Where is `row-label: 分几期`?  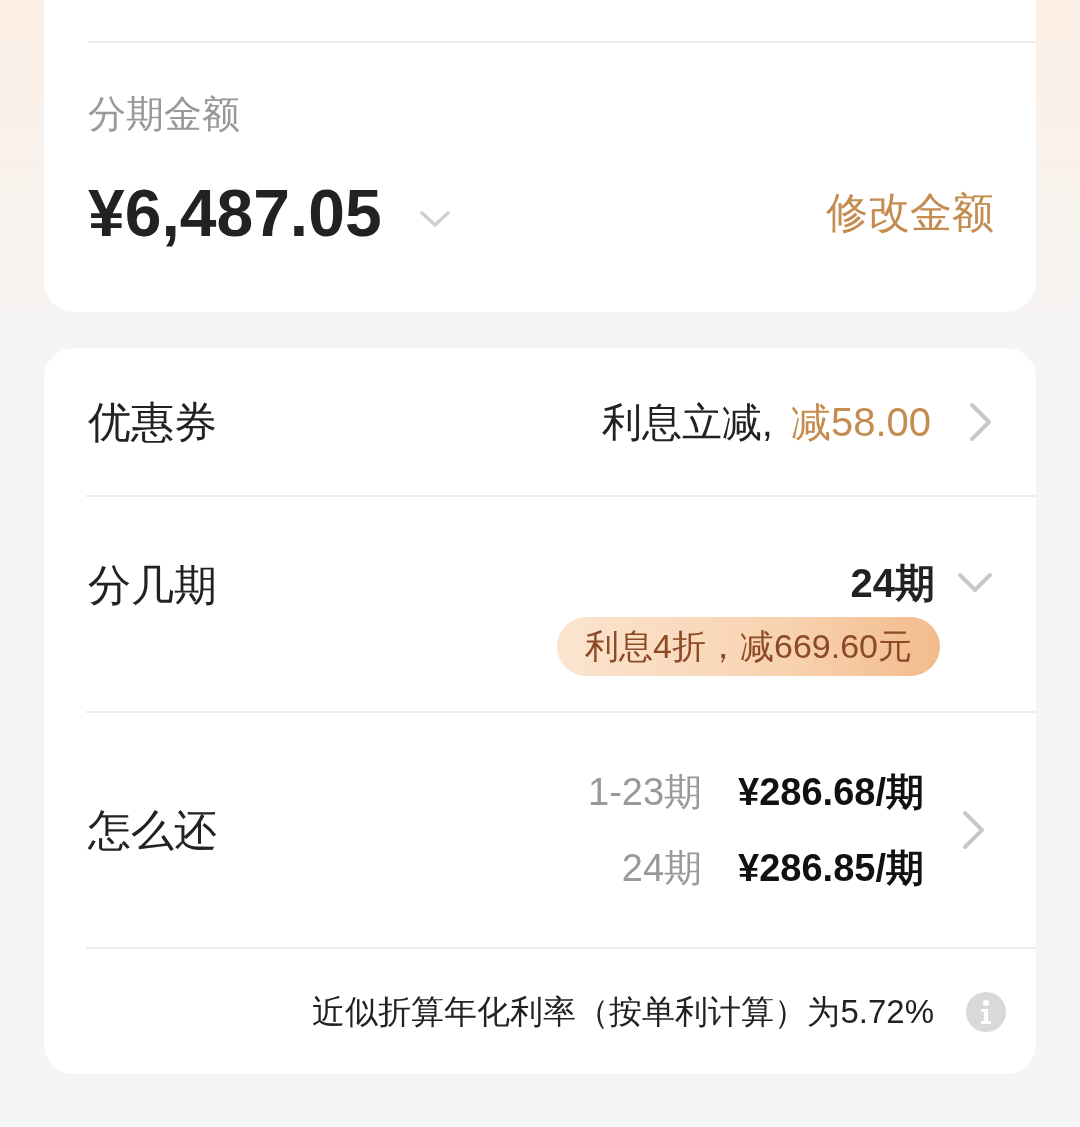
row-label: 分几期 is located at coordinates (152, 585).